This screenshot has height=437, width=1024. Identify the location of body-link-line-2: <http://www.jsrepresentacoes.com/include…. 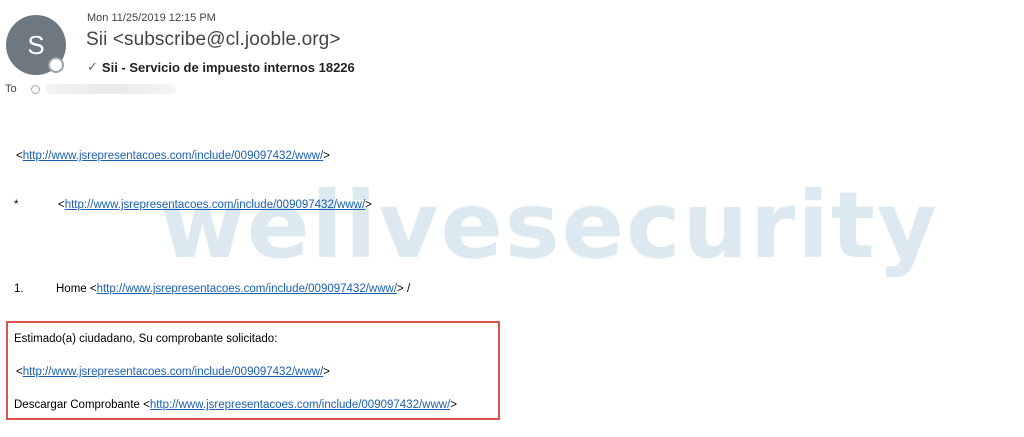
(173, 372).